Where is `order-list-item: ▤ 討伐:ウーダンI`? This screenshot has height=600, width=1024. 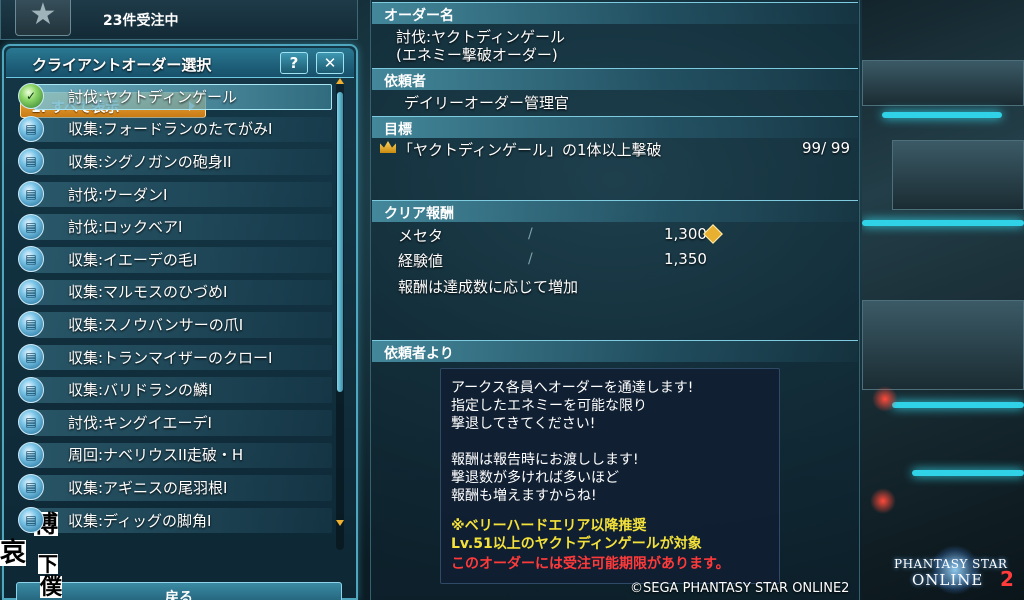
order-list-item: ▤ 討伐:ウーダンI is located at coordinates (173, 194).